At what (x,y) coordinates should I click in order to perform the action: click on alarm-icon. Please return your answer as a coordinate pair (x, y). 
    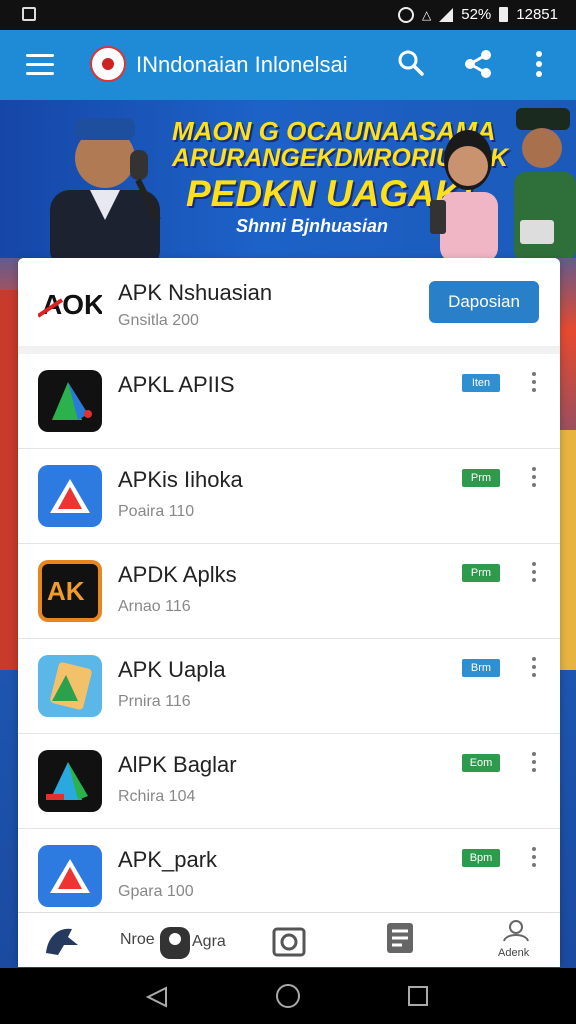
    Looking at the image, I should click on (406, 14).